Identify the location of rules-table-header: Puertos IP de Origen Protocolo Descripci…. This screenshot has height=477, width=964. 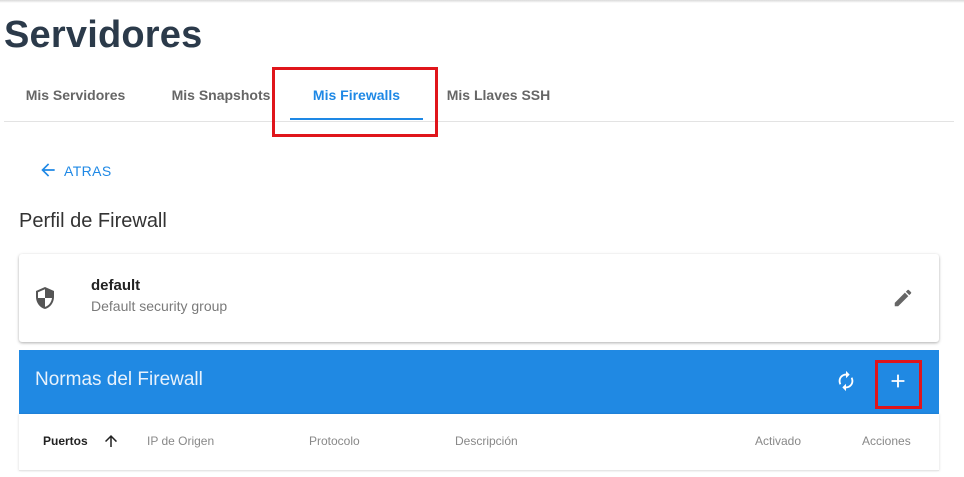
(479, 442).